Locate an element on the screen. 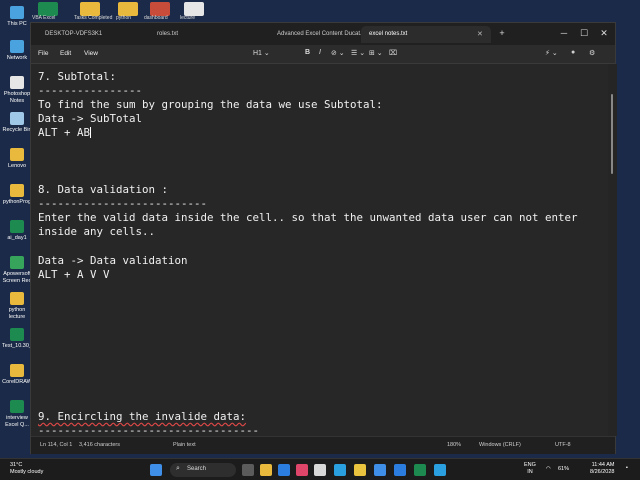 This screenshot has height=480, width=640. tab-desktop: DESKTOP-VDFS3K1 is located at coordinates (73, 34).